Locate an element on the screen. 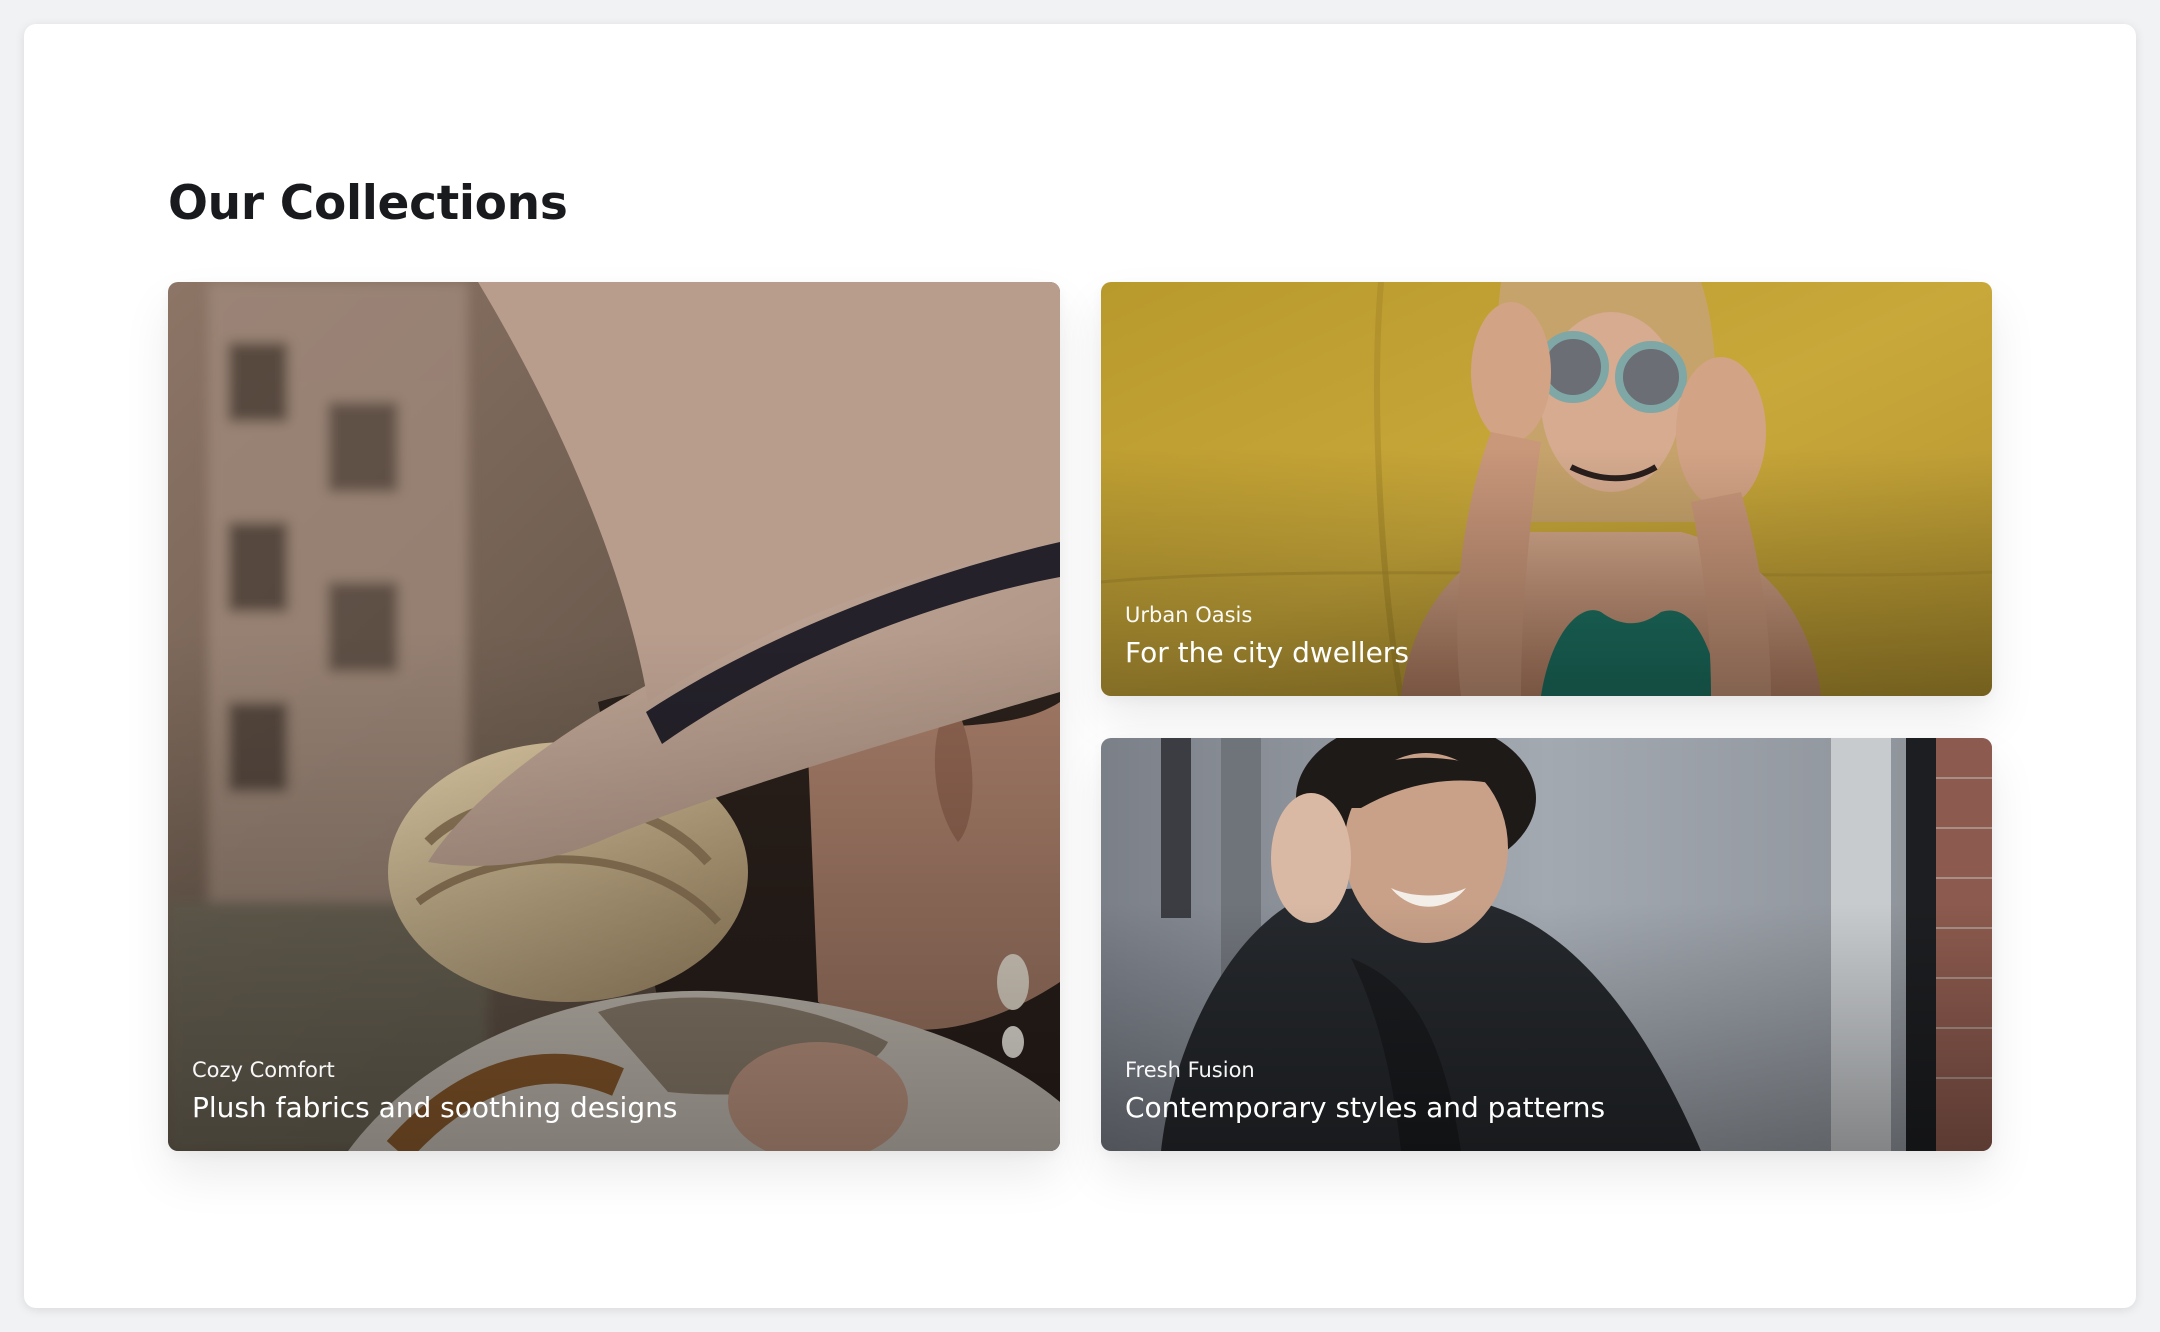 The height and width of the screenshot is (1332, 2160). collection-description: For the city dwellers is located at coordinates (1267, 652).